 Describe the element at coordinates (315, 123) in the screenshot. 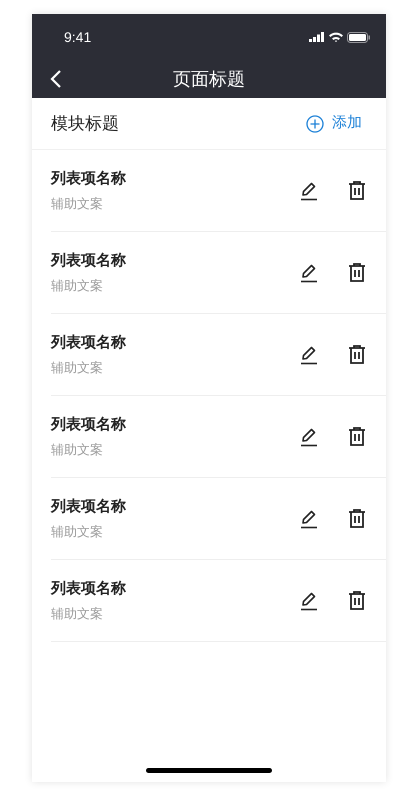

I see `plus-circle-icon` at that location.